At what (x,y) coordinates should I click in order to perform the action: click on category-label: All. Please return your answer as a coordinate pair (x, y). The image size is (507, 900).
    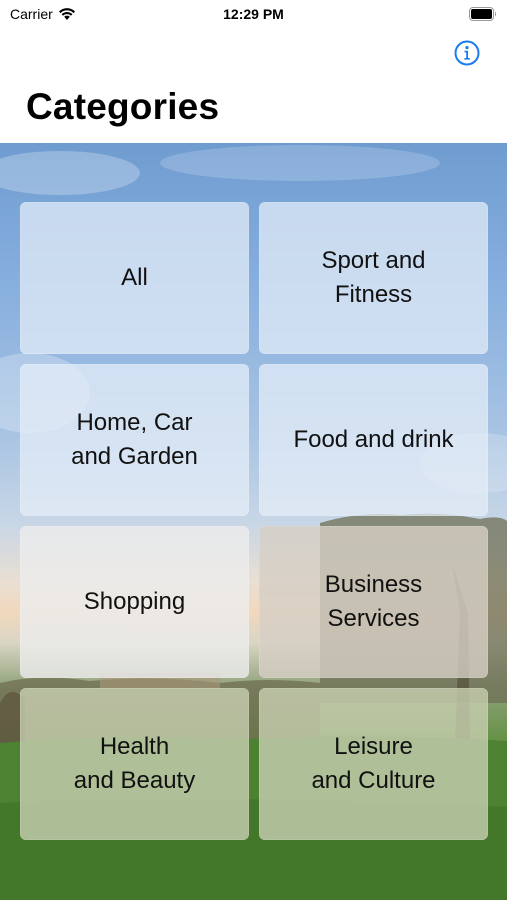
    Looking at the image, I should click on (134, 277).